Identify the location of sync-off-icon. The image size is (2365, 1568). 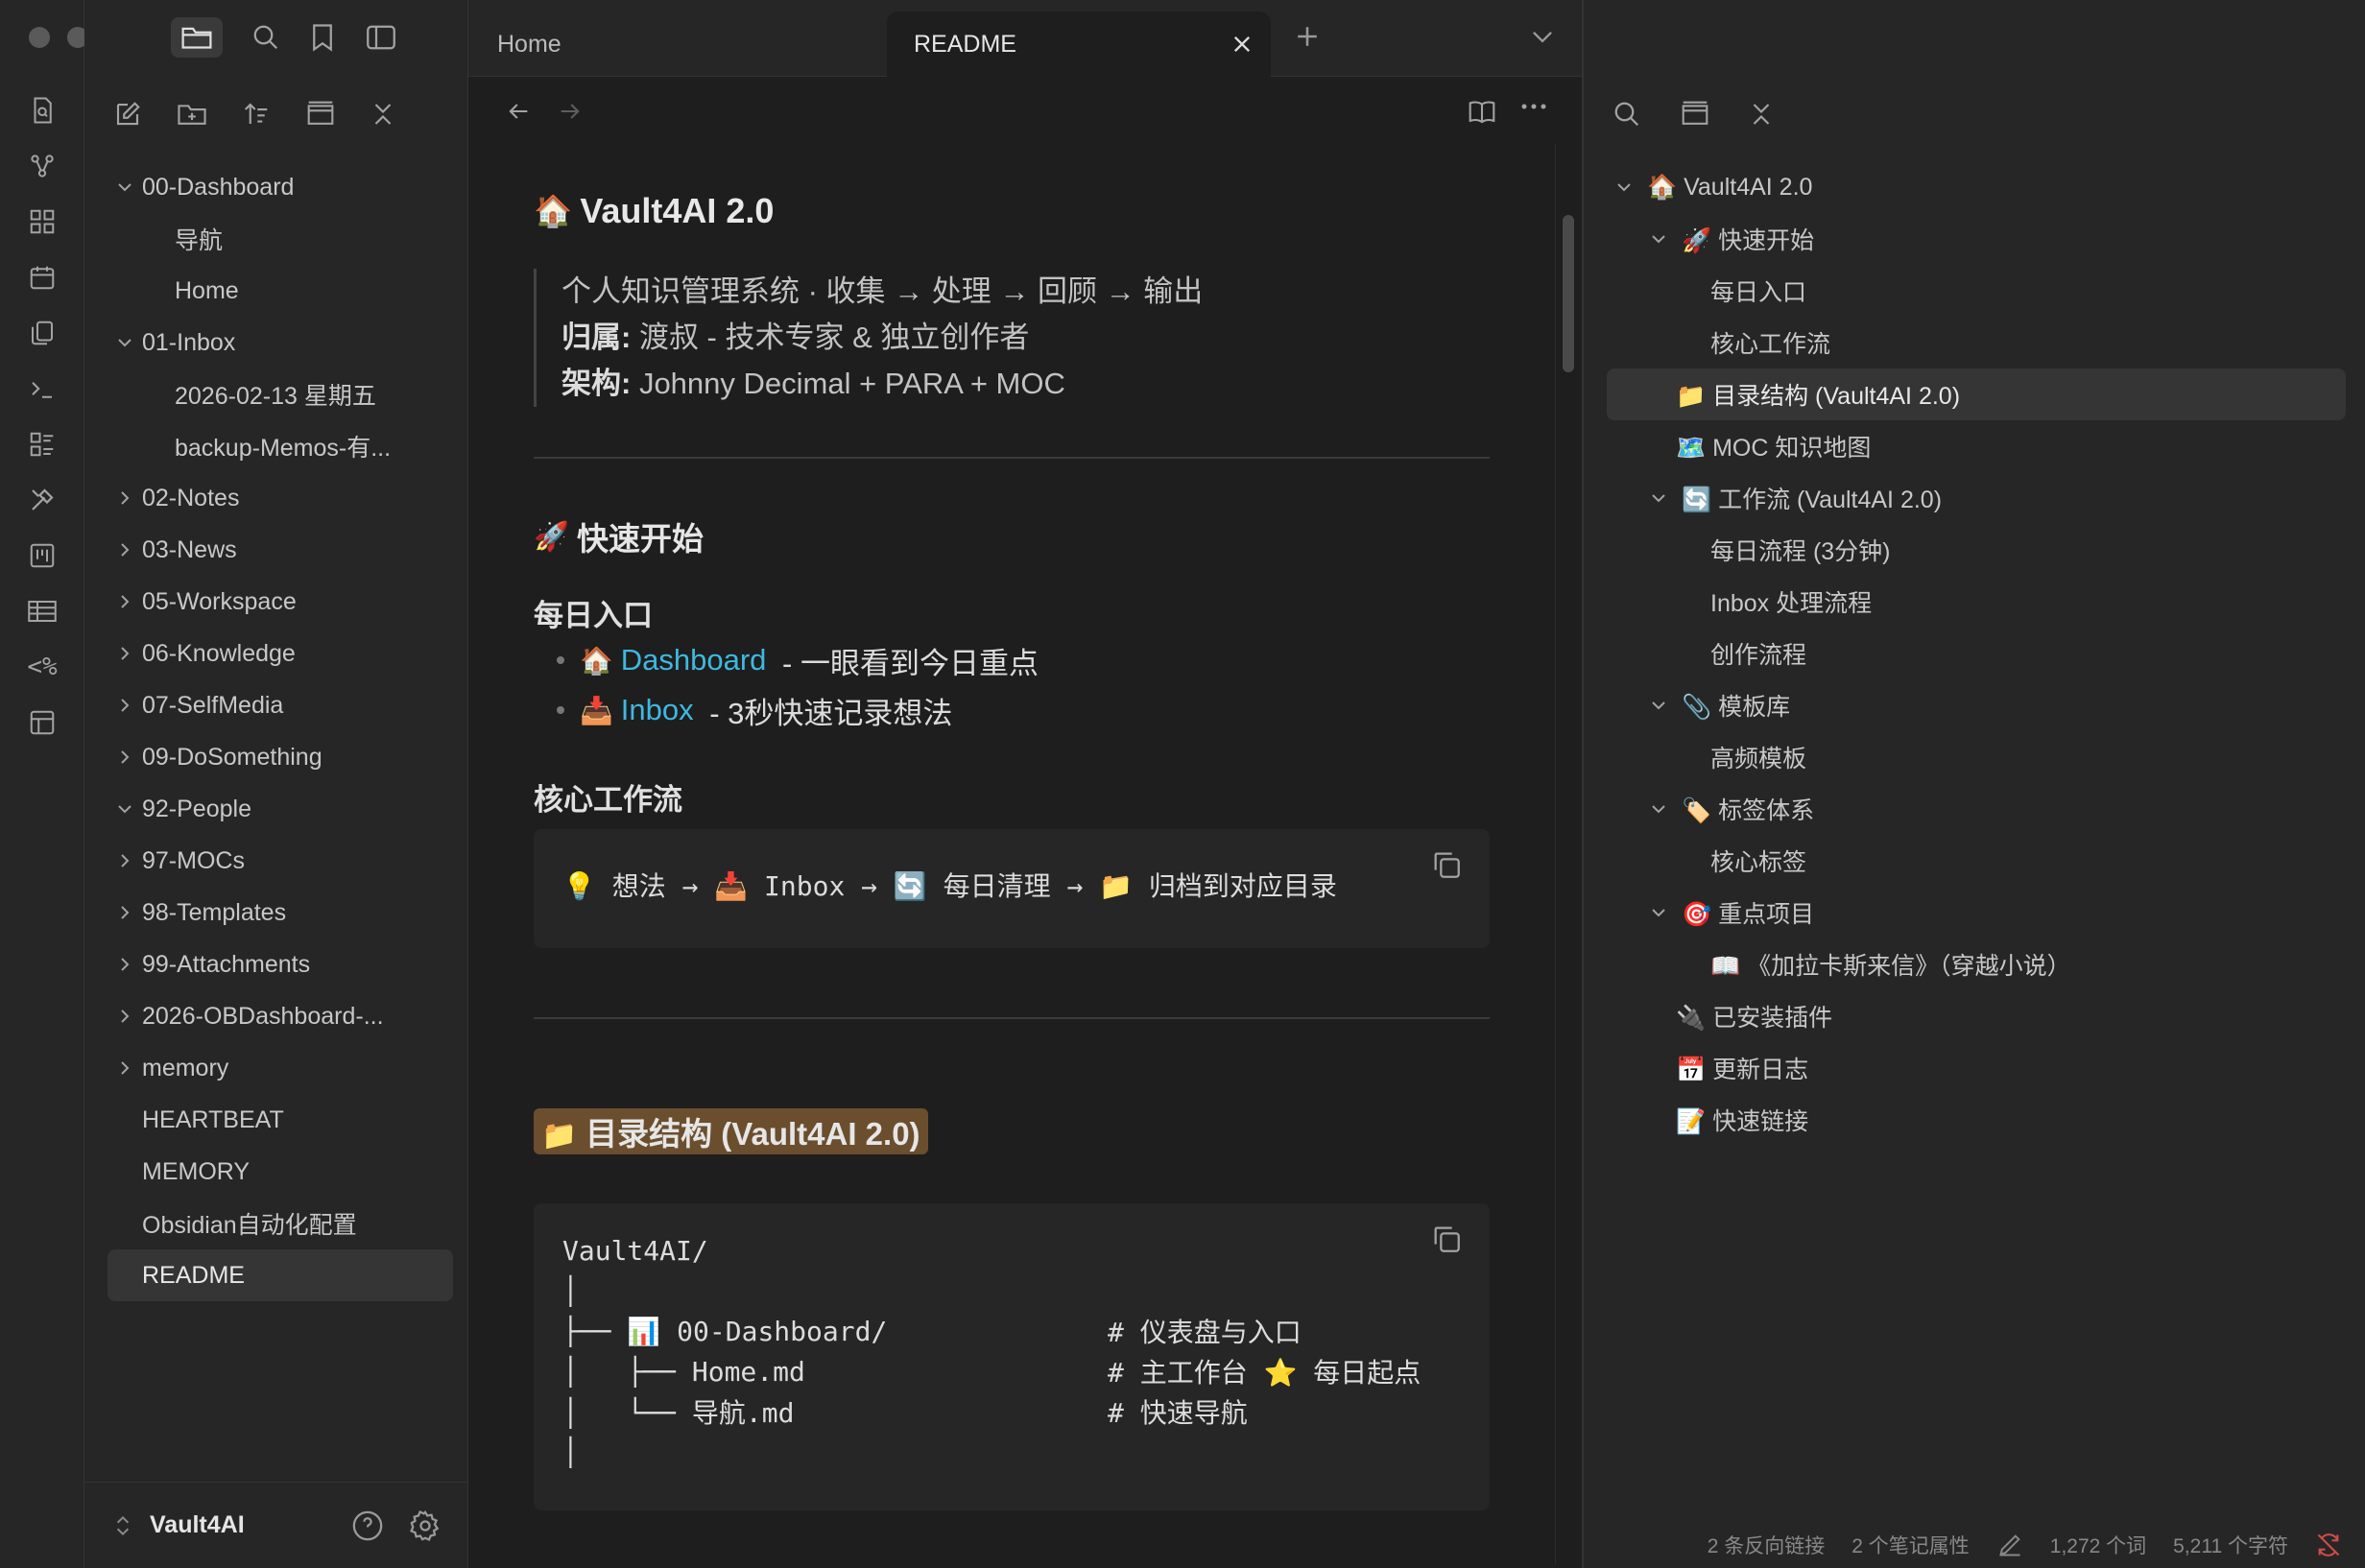
(2328, 1545).